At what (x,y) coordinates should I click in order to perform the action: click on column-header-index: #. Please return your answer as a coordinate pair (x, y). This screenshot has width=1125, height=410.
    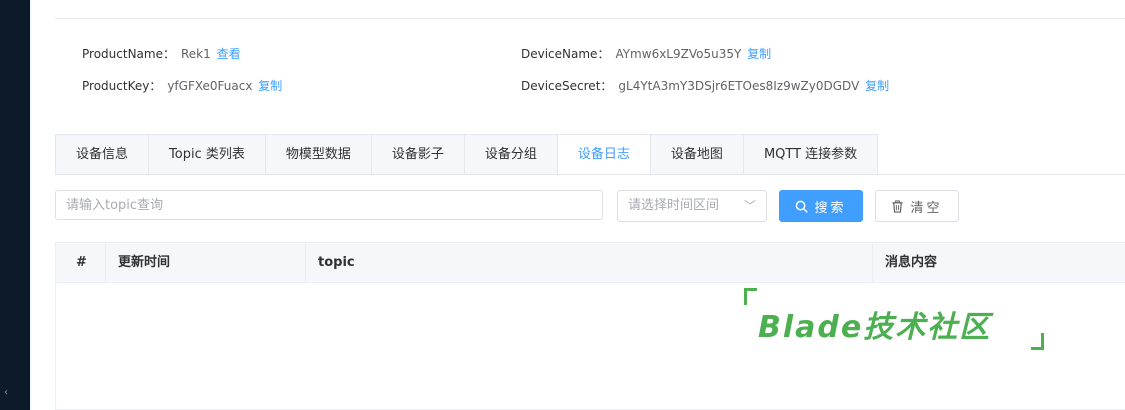
    Looking at the image, I should click on (81, 262).